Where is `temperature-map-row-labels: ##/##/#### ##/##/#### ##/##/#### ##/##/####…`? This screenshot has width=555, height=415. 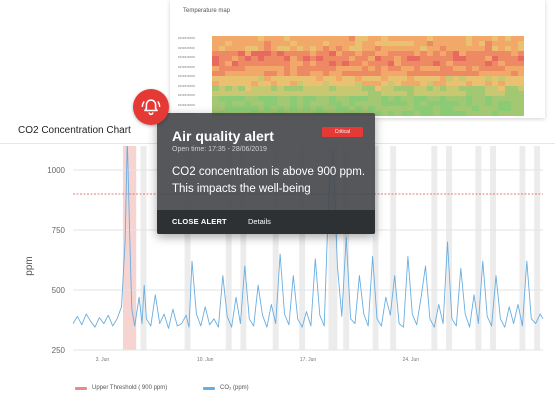
temperature-map-row-labels: ##/##/#### ##/##/#### ##/##/#### ##/##/####… is located at coordinates (194, 76).